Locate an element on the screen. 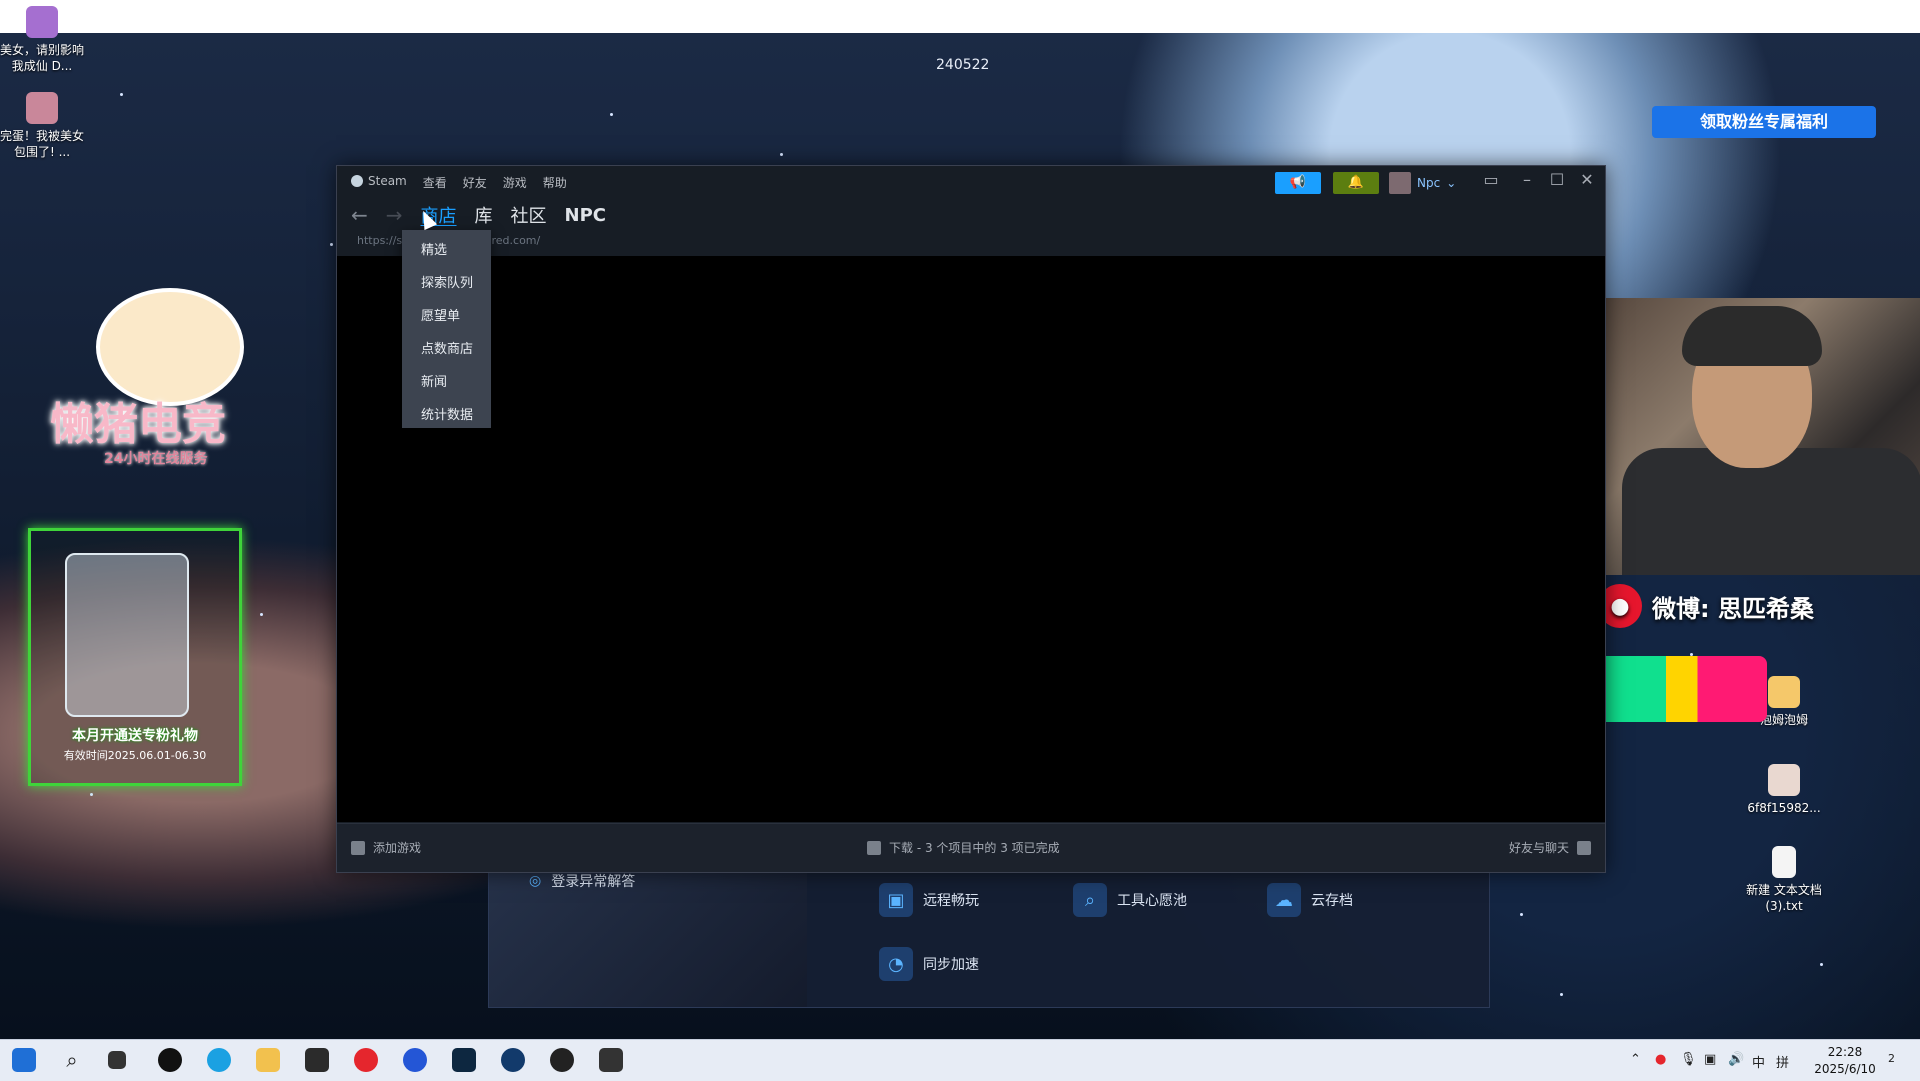 The height and width of the screenshot is (1081, 1920). minimize-button: – is located at coordinates (1527, 179).